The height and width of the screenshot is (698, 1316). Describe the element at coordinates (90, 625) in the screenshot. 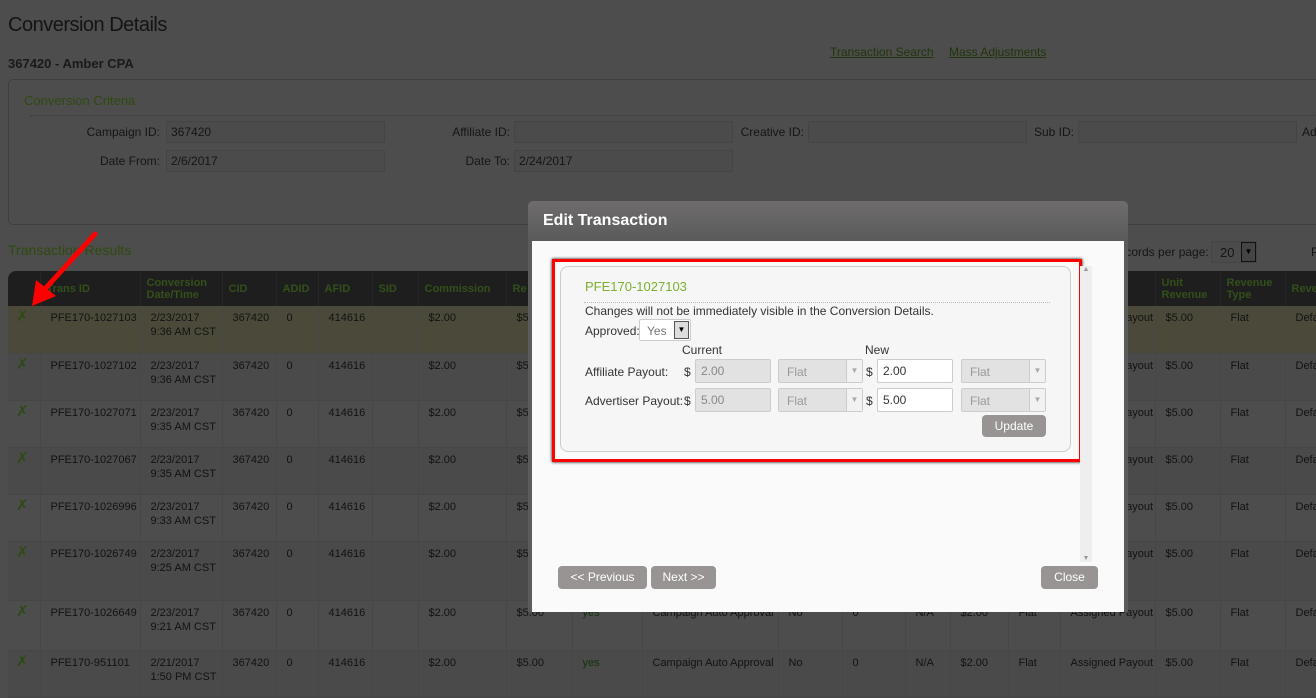

I see `cell-id: PFE170-1026649` at that location.